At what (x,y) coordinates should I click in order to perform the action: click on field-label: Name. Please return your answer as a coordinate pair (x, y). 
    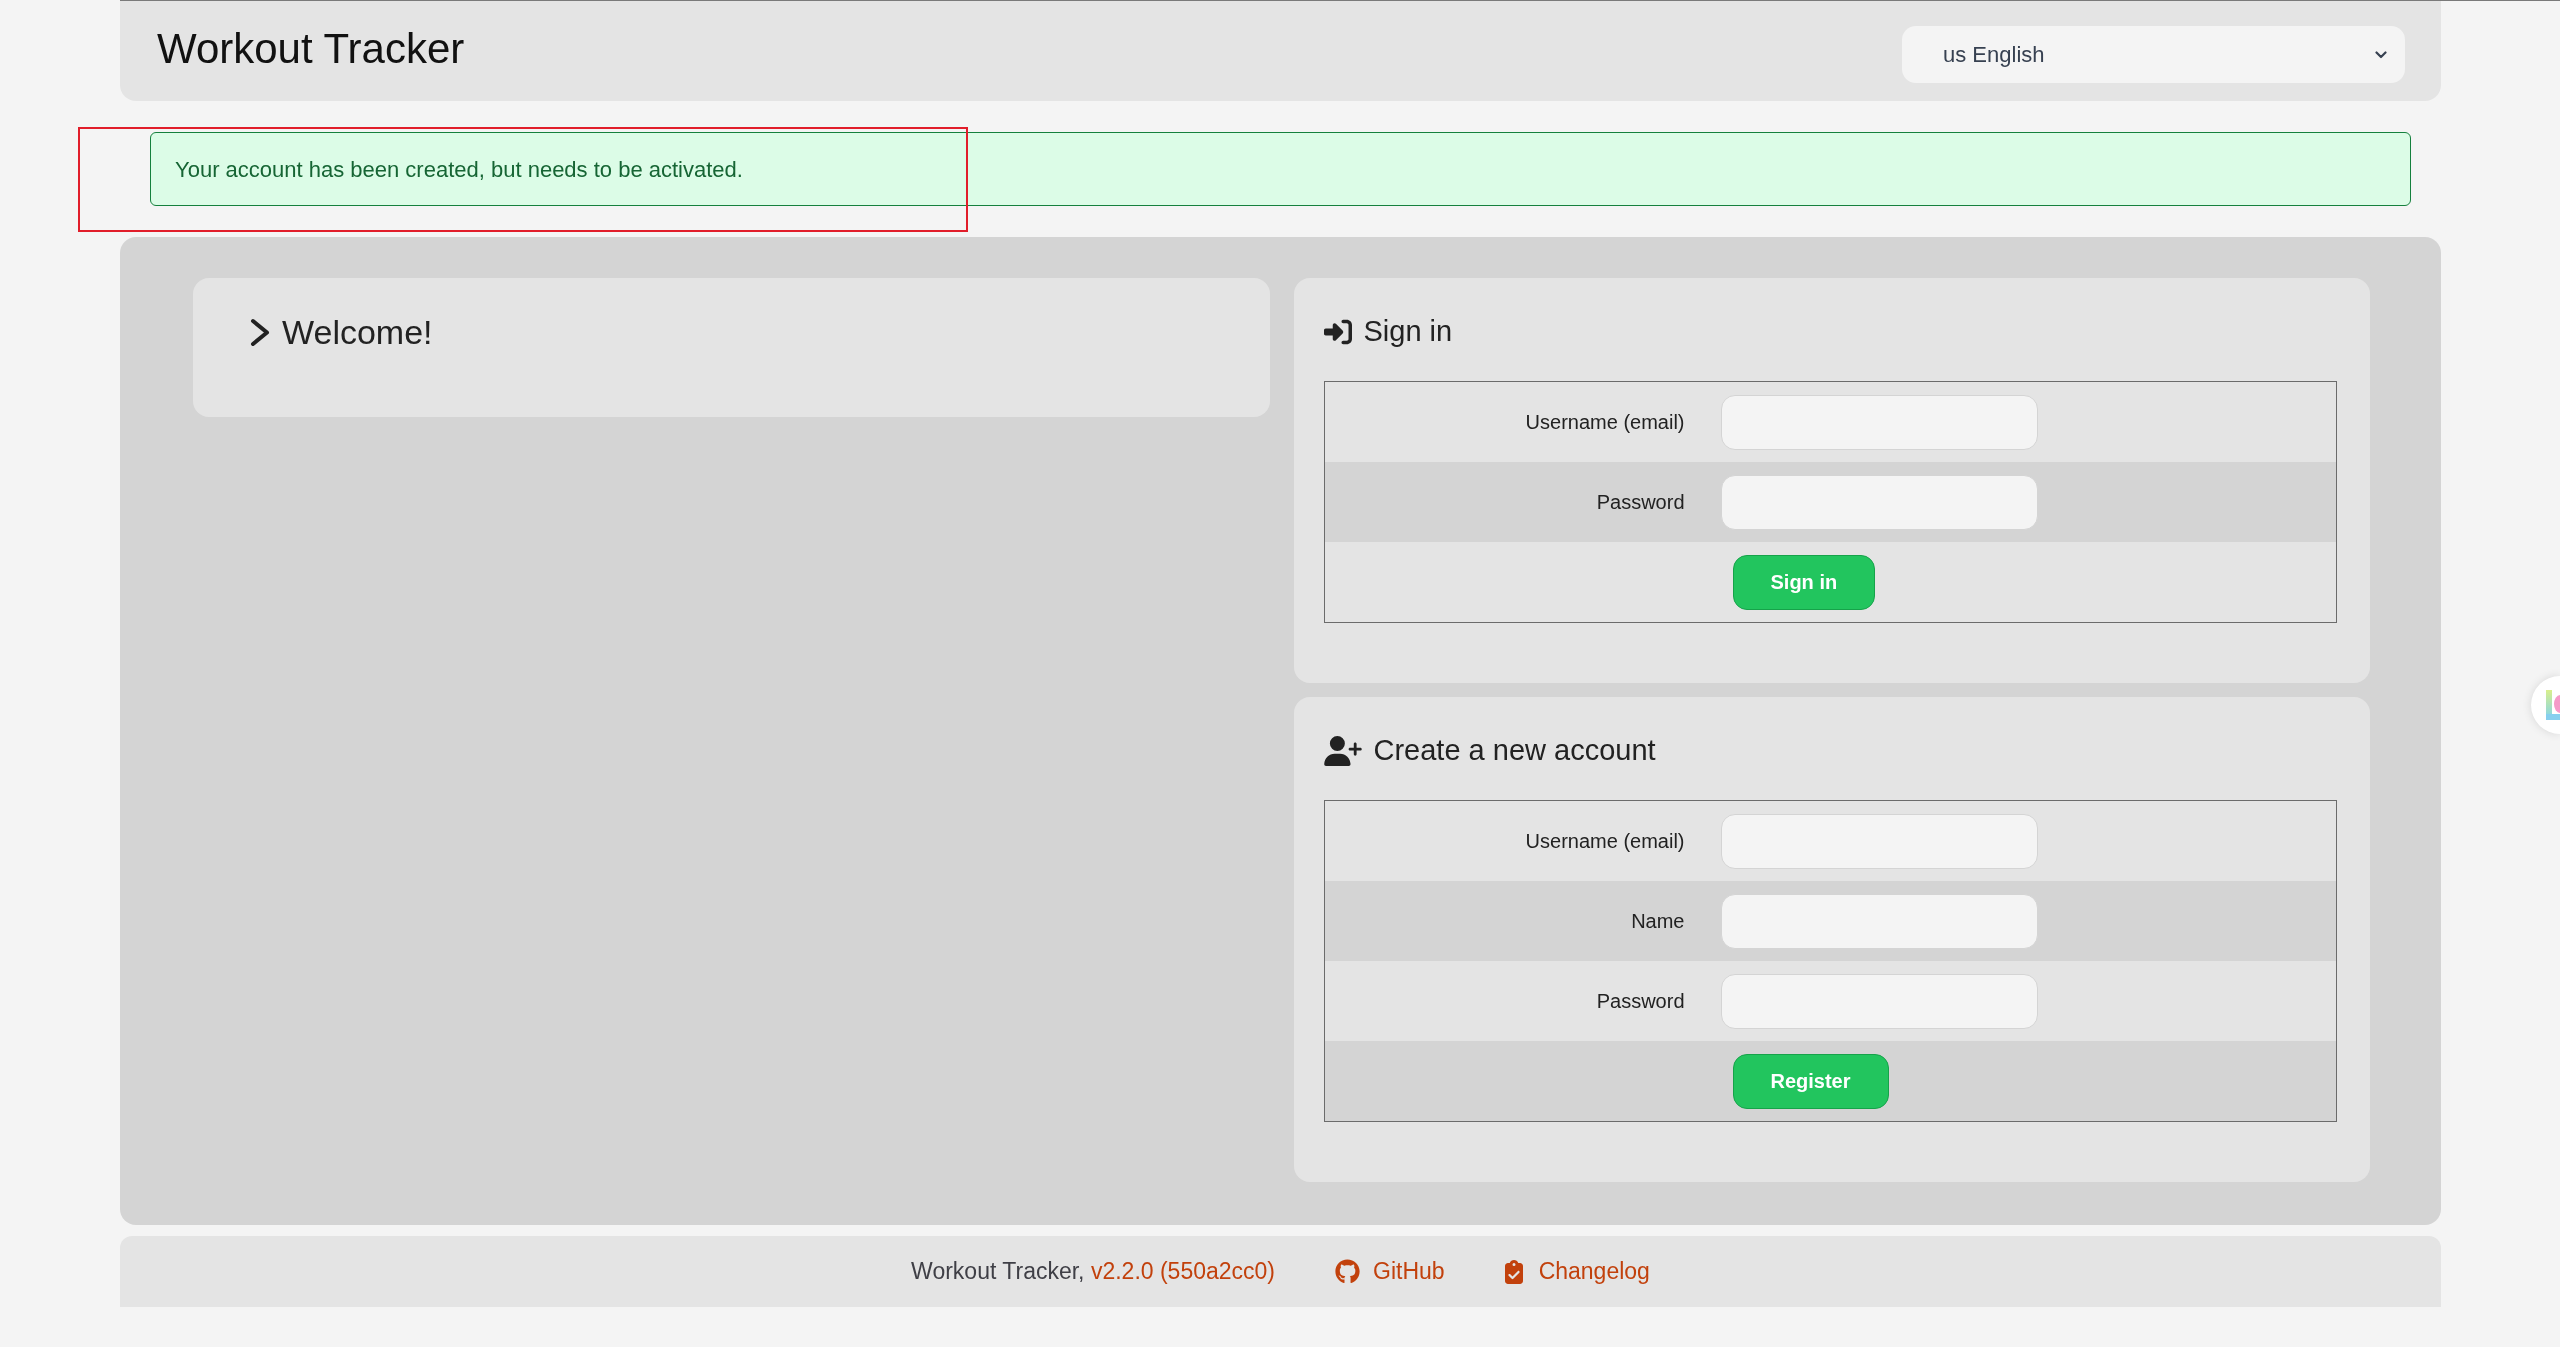
    Looking at the image, I should click on (1658, 921).